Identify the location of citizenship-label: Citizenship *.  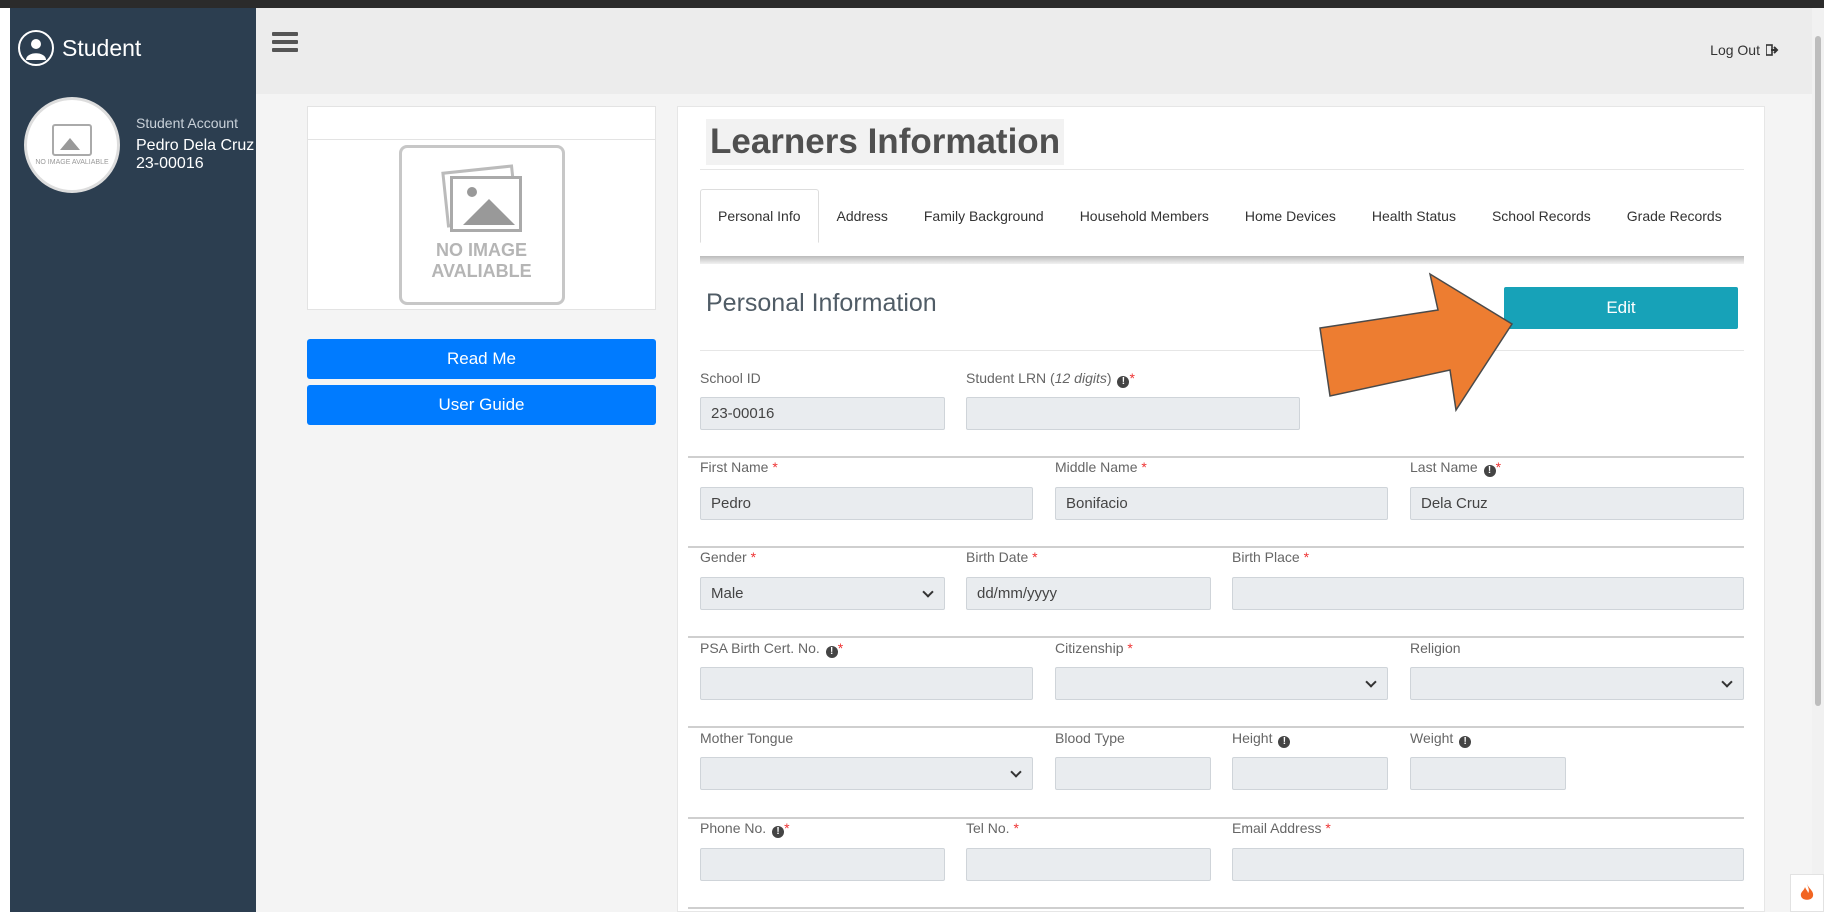
(1094, 648).